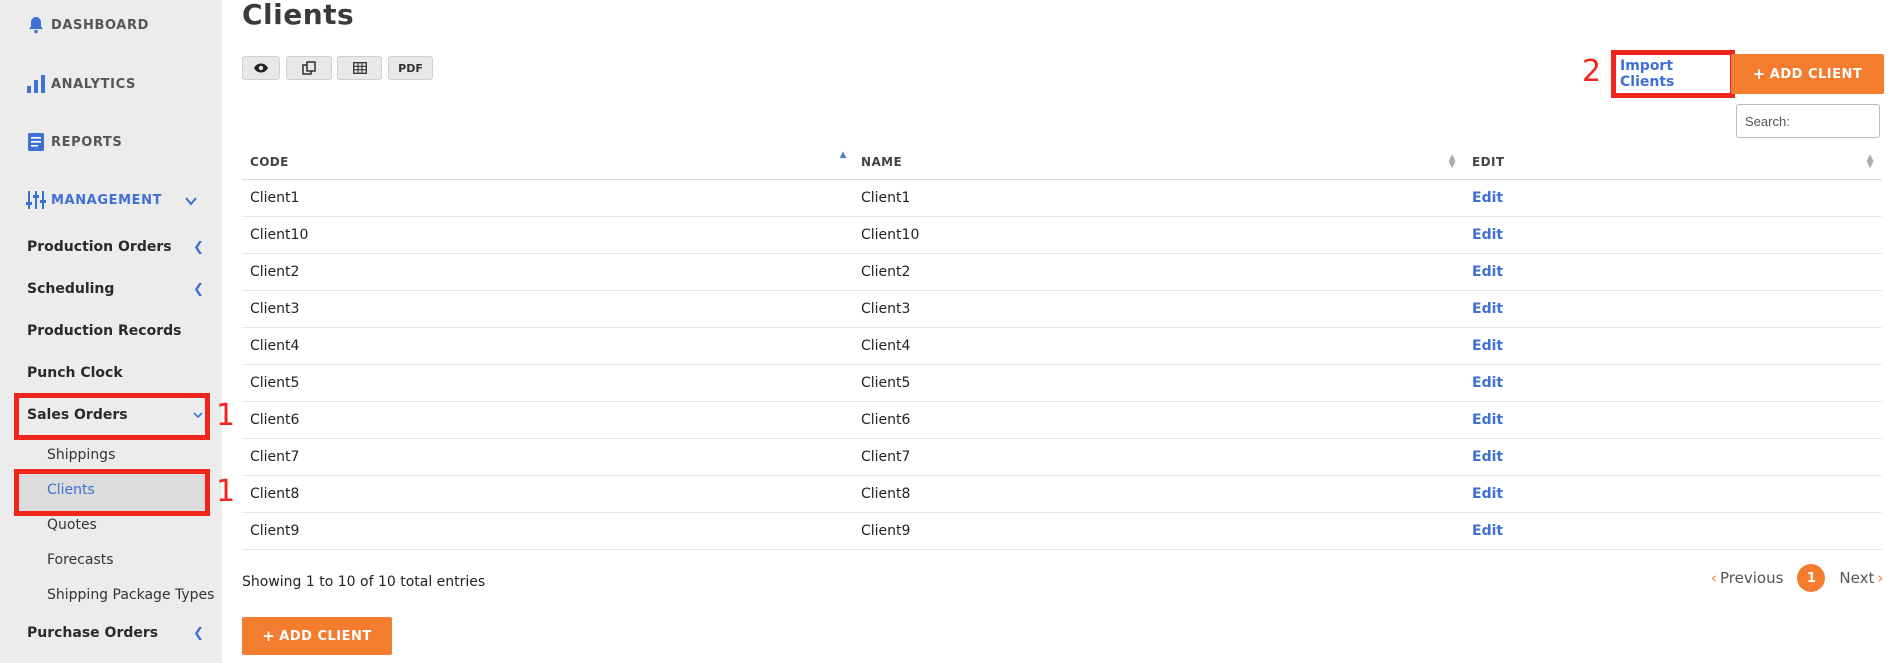 The width and height of the screenshot is (1899, 663). Describe the element at coordinates (547, 235) in the screenshot. I see `cell-code: Client10` at that location.